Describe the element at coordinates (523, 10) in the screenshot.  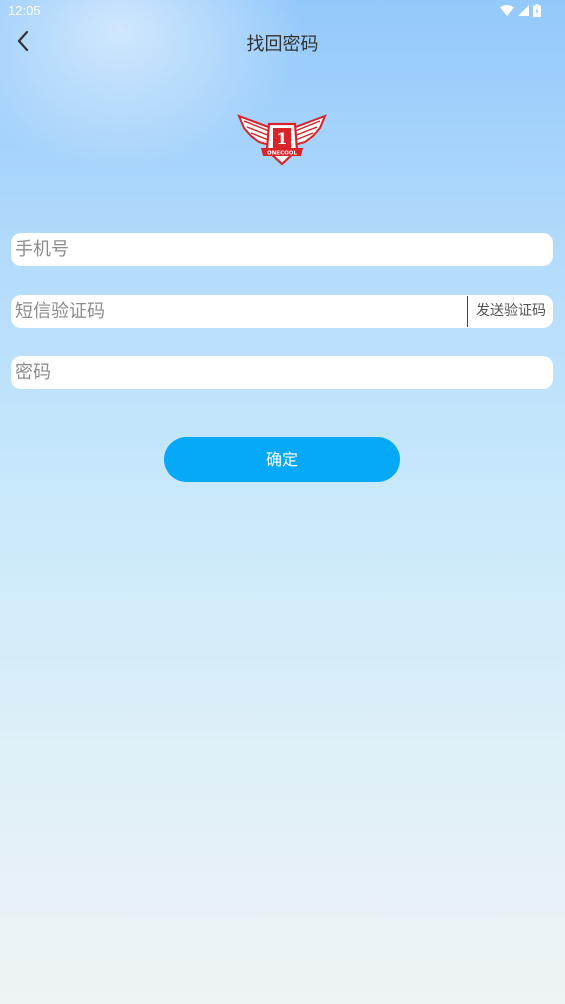
I see `cell-signal-icon` at that location.